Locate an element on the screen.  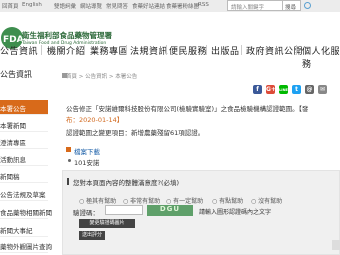
sidebar-item-press: 新聞稿 is located at coordinates (24, 175).